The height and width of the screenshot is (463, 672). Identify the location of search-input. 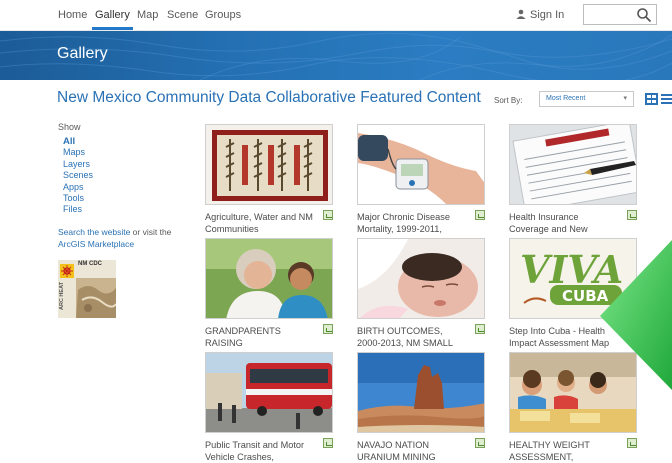
(612, 15).